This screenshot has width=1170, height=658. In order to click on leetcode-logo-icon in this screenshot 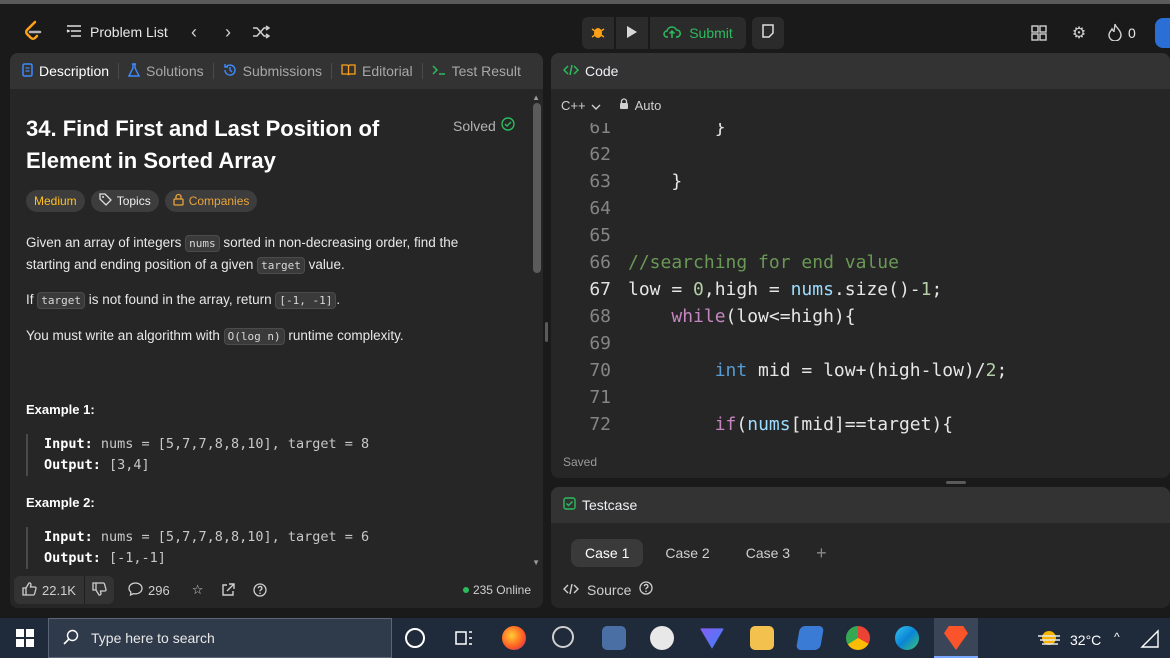, I will do `click(33, 31)`.